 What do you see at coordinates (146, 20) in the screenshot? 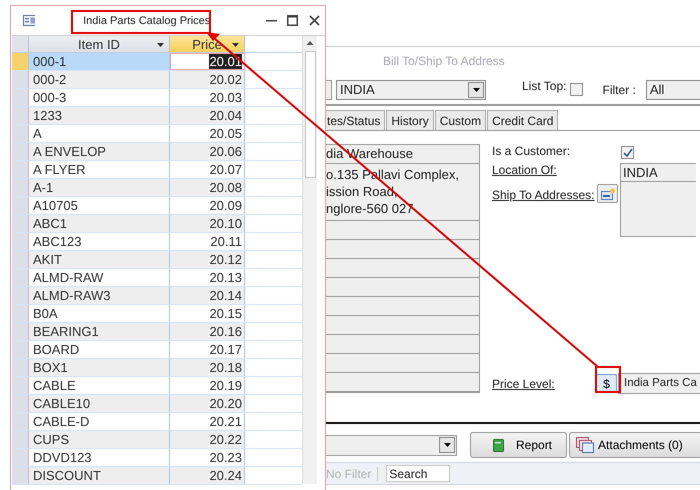
I see `window-title: India Parts Catalog Prices` at bounding box center [146, 20].